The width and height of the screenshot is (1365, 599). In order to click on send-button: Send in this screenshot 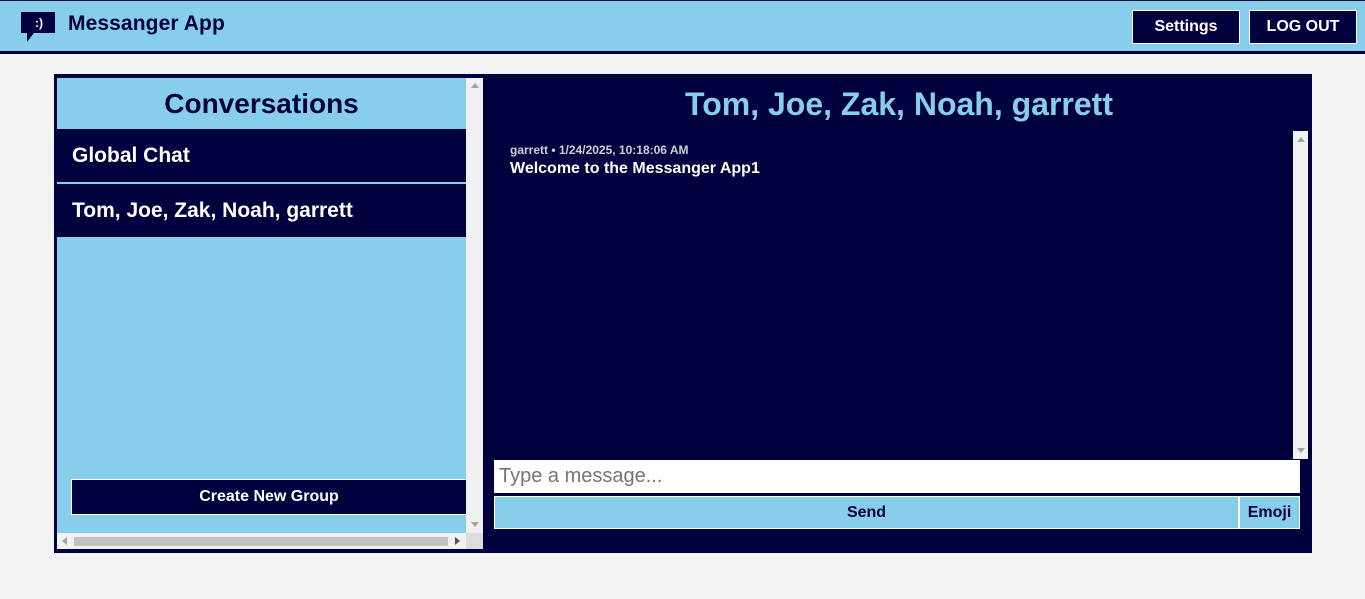, I will do `click(866, 512)`.